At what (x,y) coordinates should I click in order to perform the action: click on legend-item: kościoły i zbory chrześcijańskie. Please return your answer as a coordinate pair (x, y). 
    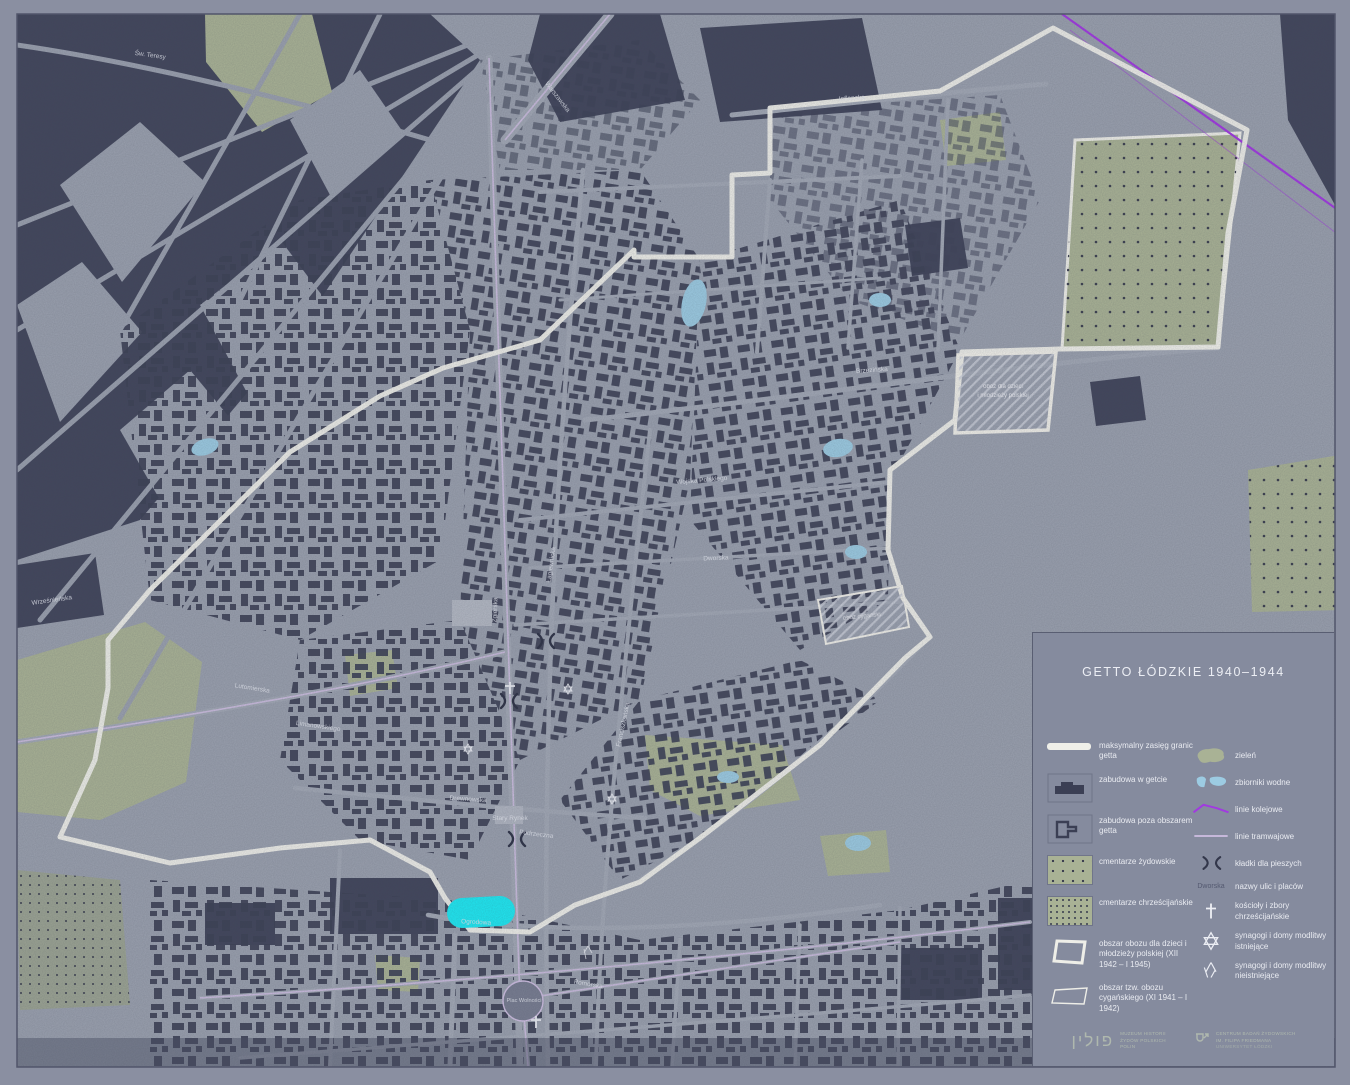
    Looking at the image, I should click on (1260, 910).